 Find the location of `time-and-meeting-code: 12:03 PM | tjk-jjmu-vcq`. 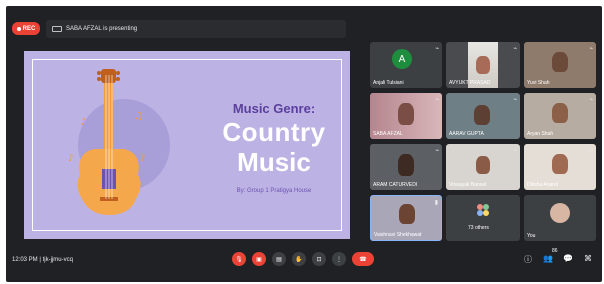

time-and-meeting-code: 12:03 PM | tjk-jjmu-vcq is located at coordinates (42, 260).